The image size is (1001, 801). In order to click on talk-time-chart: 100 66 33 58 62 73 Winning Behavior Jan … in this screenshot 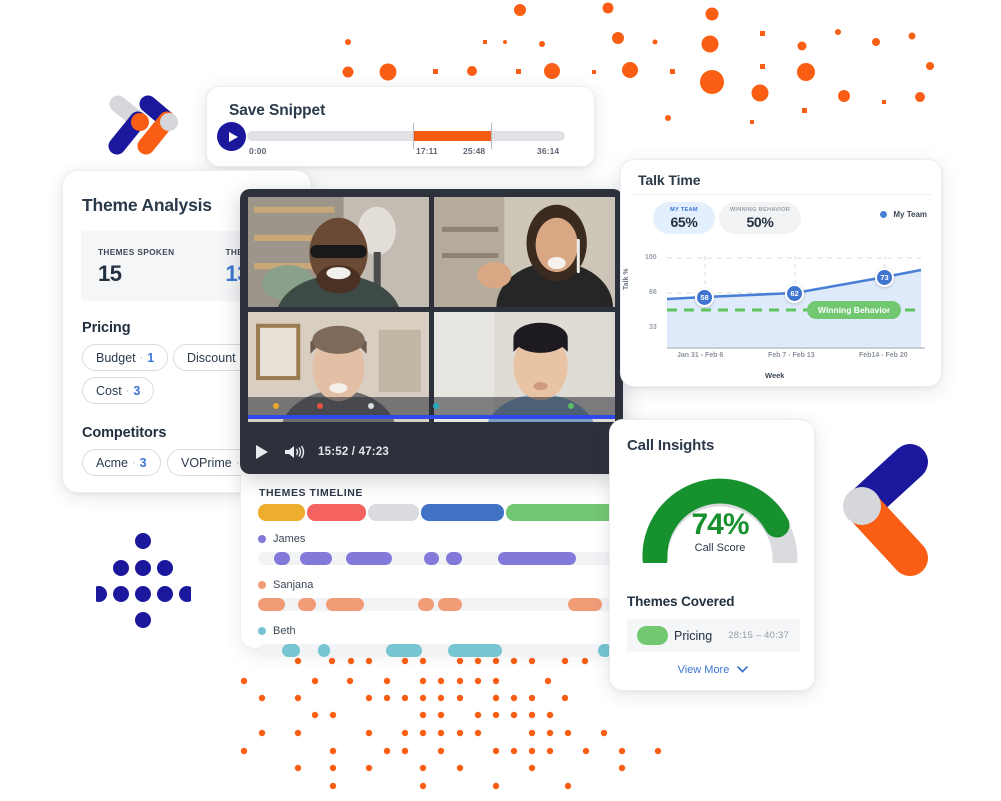, I will do `click(783, 303)`.